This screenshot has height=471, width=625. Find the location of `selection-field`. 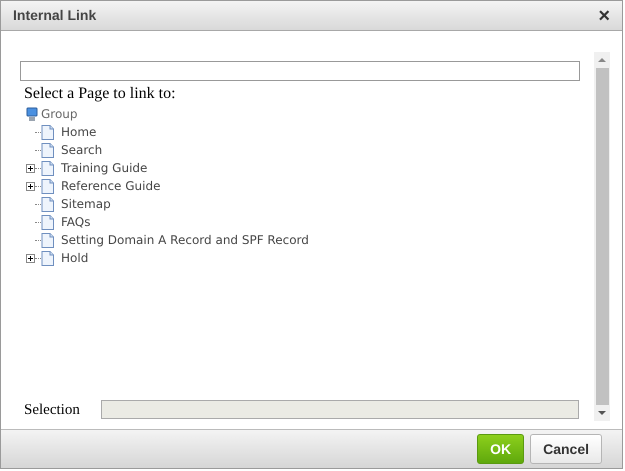

selection-field is located at coordinates (340, 410).